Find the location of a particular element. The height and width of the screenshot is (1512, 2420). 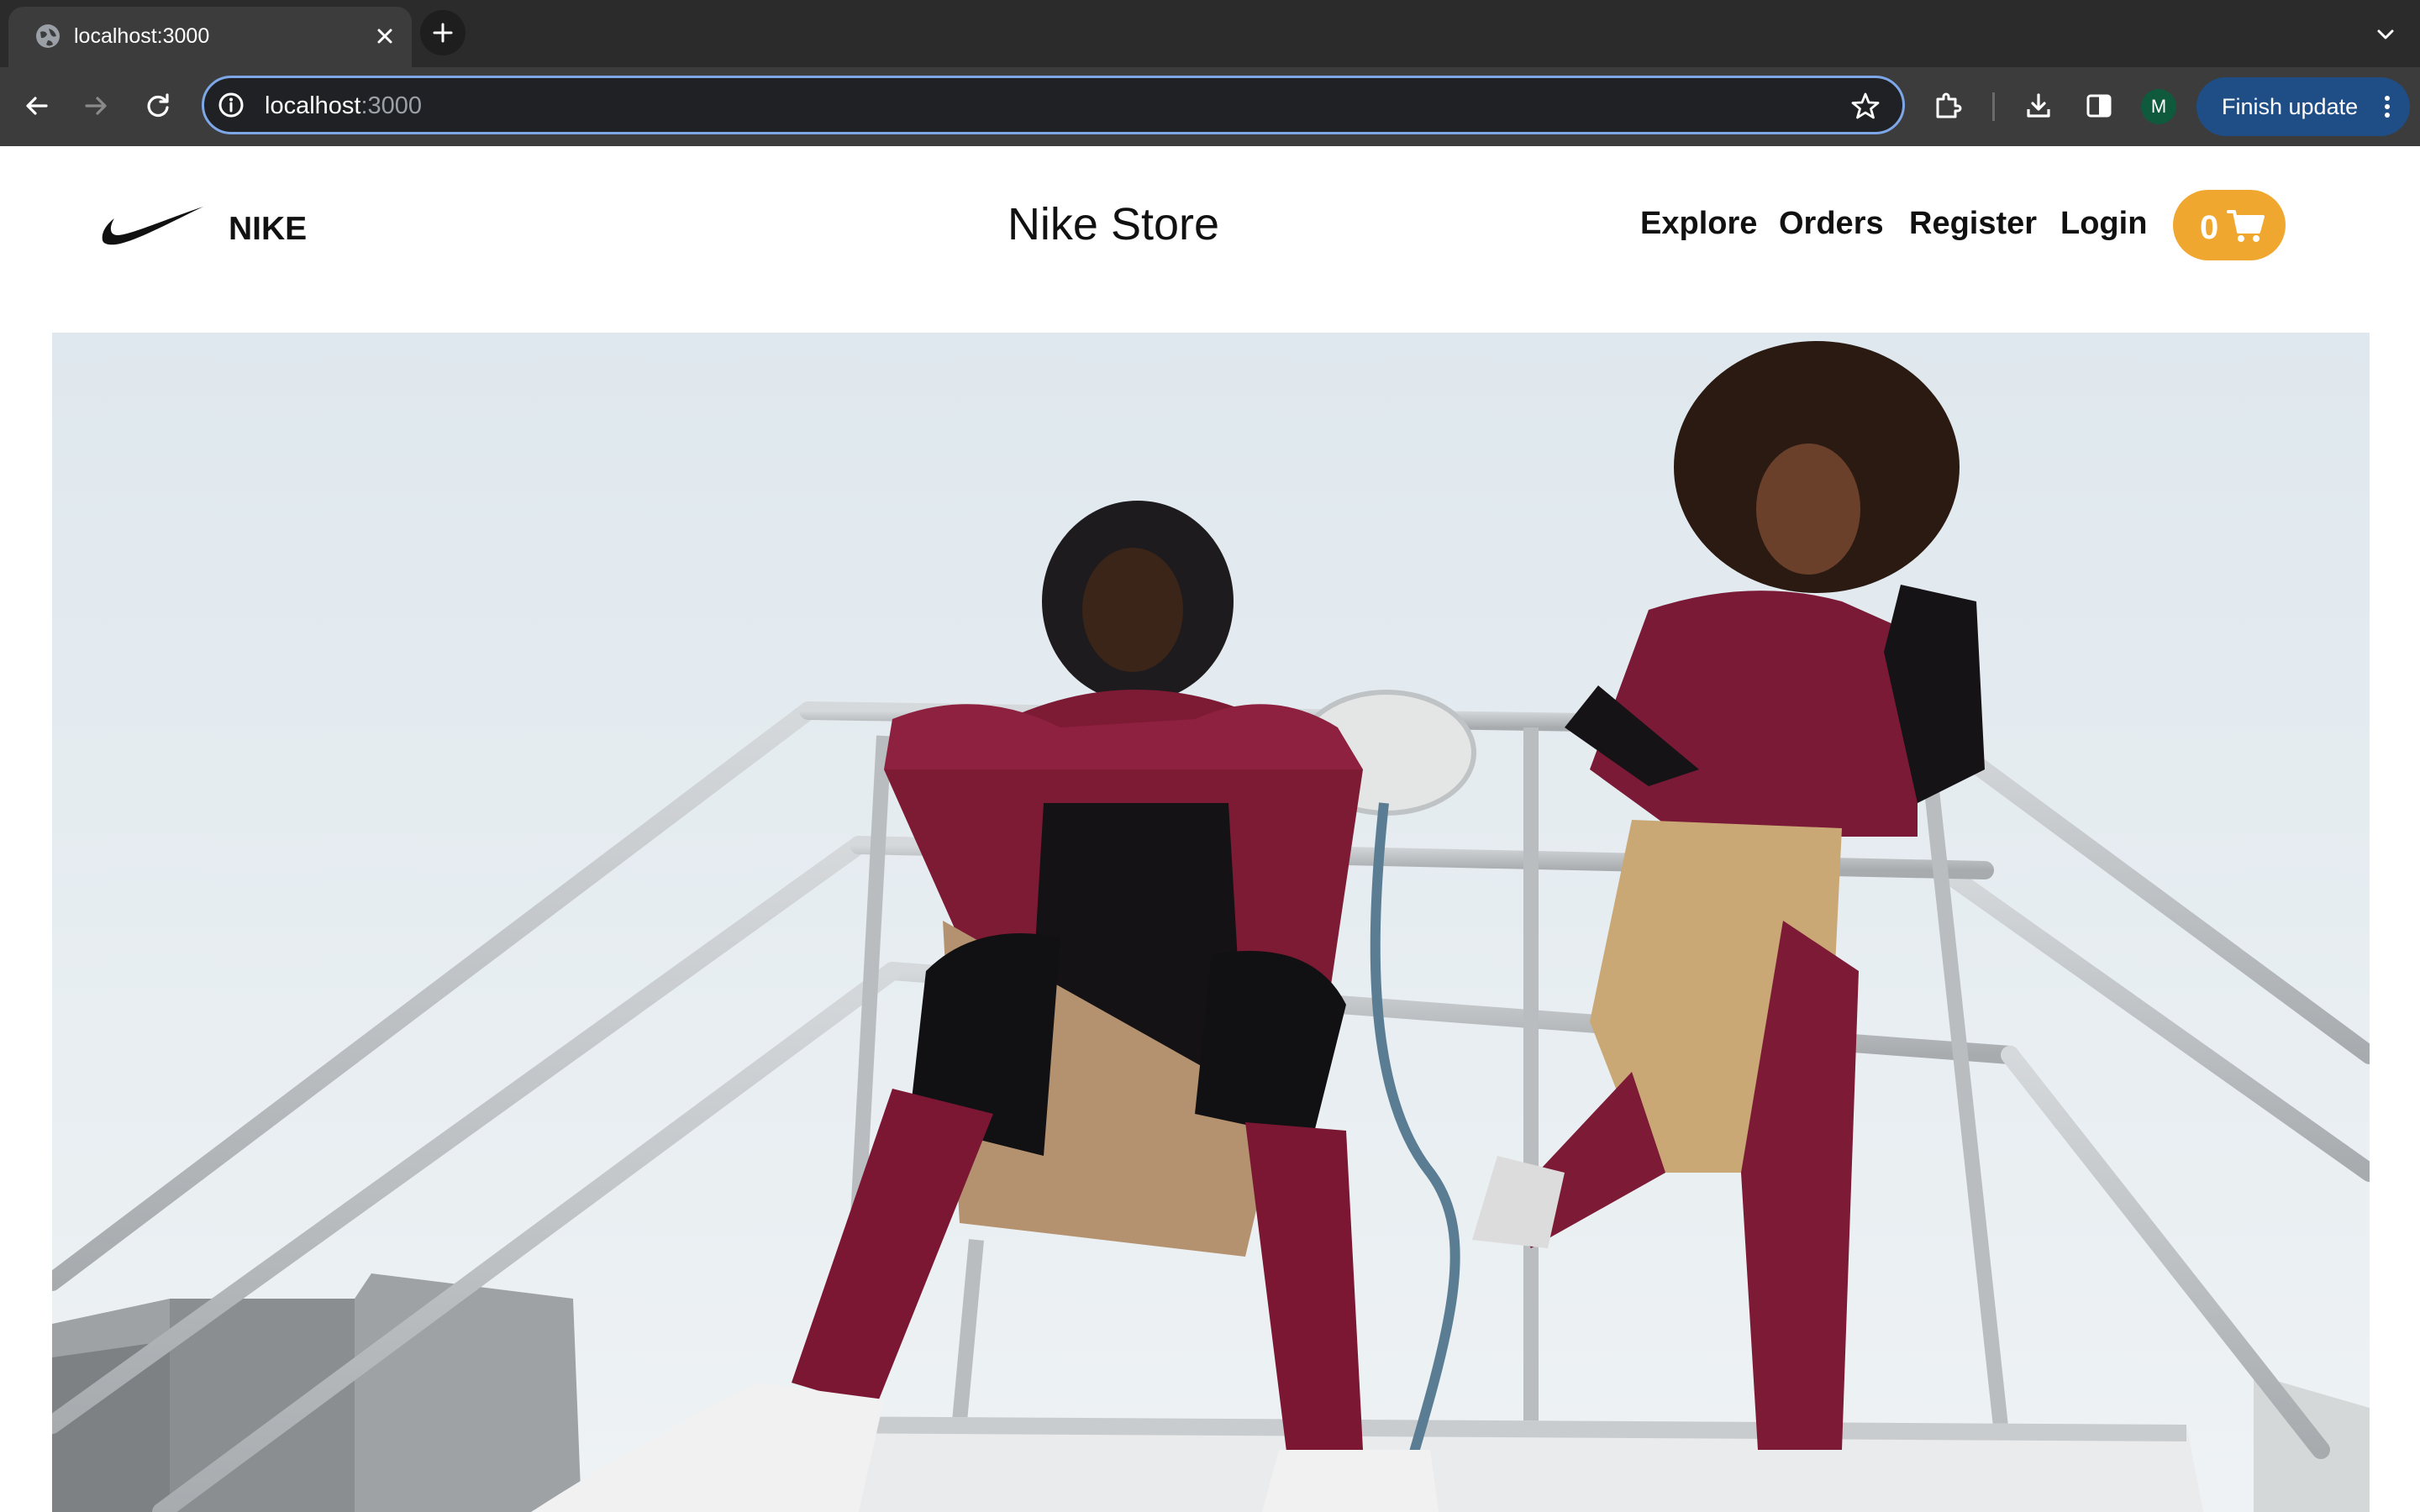

url-text: localhost:3000 is located at coordinates (344, 106).